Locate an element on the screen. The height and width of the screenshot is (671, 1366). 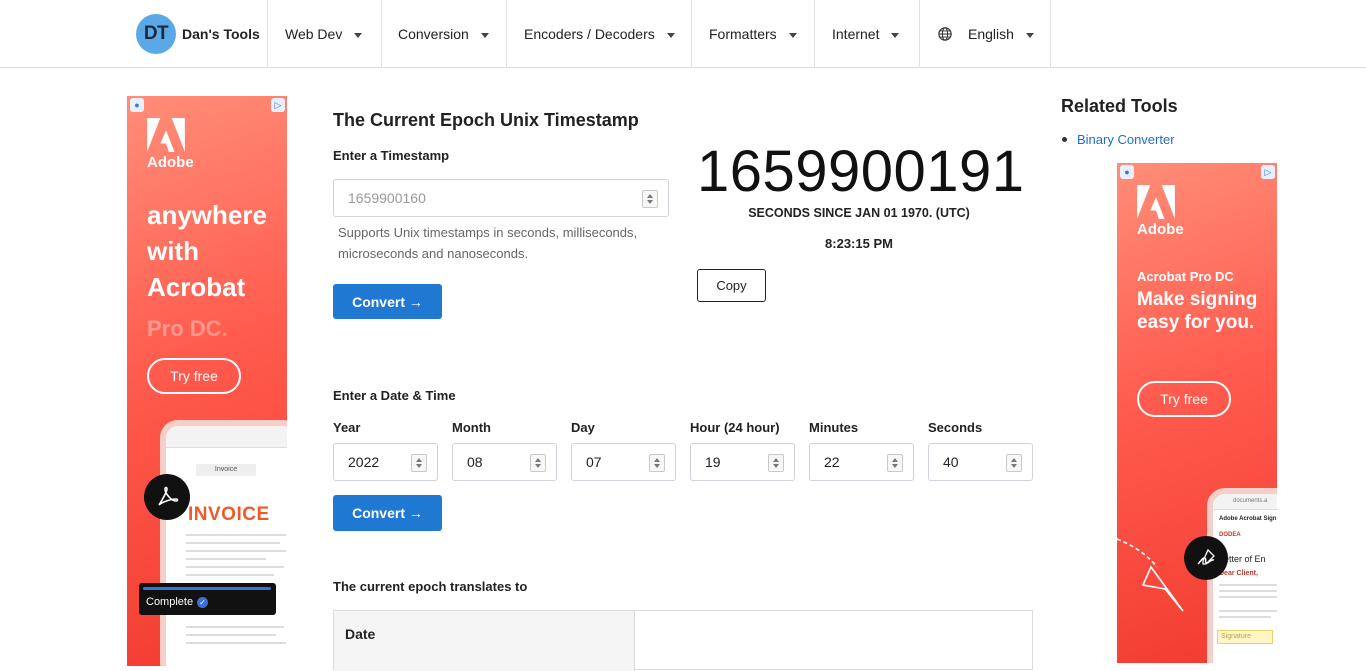
phone-toolbar is located at coordinates (226, 437).